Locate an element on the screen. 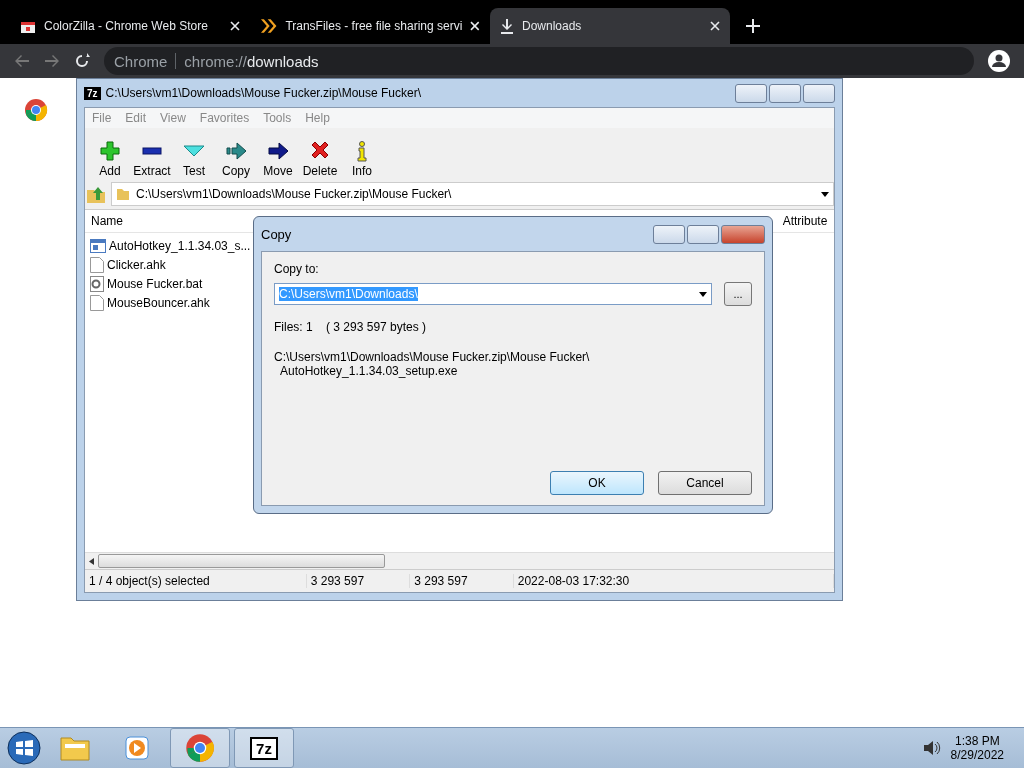 This screenshot has height=768, width=1024. toolbar-button: Add is located at coordinates (110, 159).